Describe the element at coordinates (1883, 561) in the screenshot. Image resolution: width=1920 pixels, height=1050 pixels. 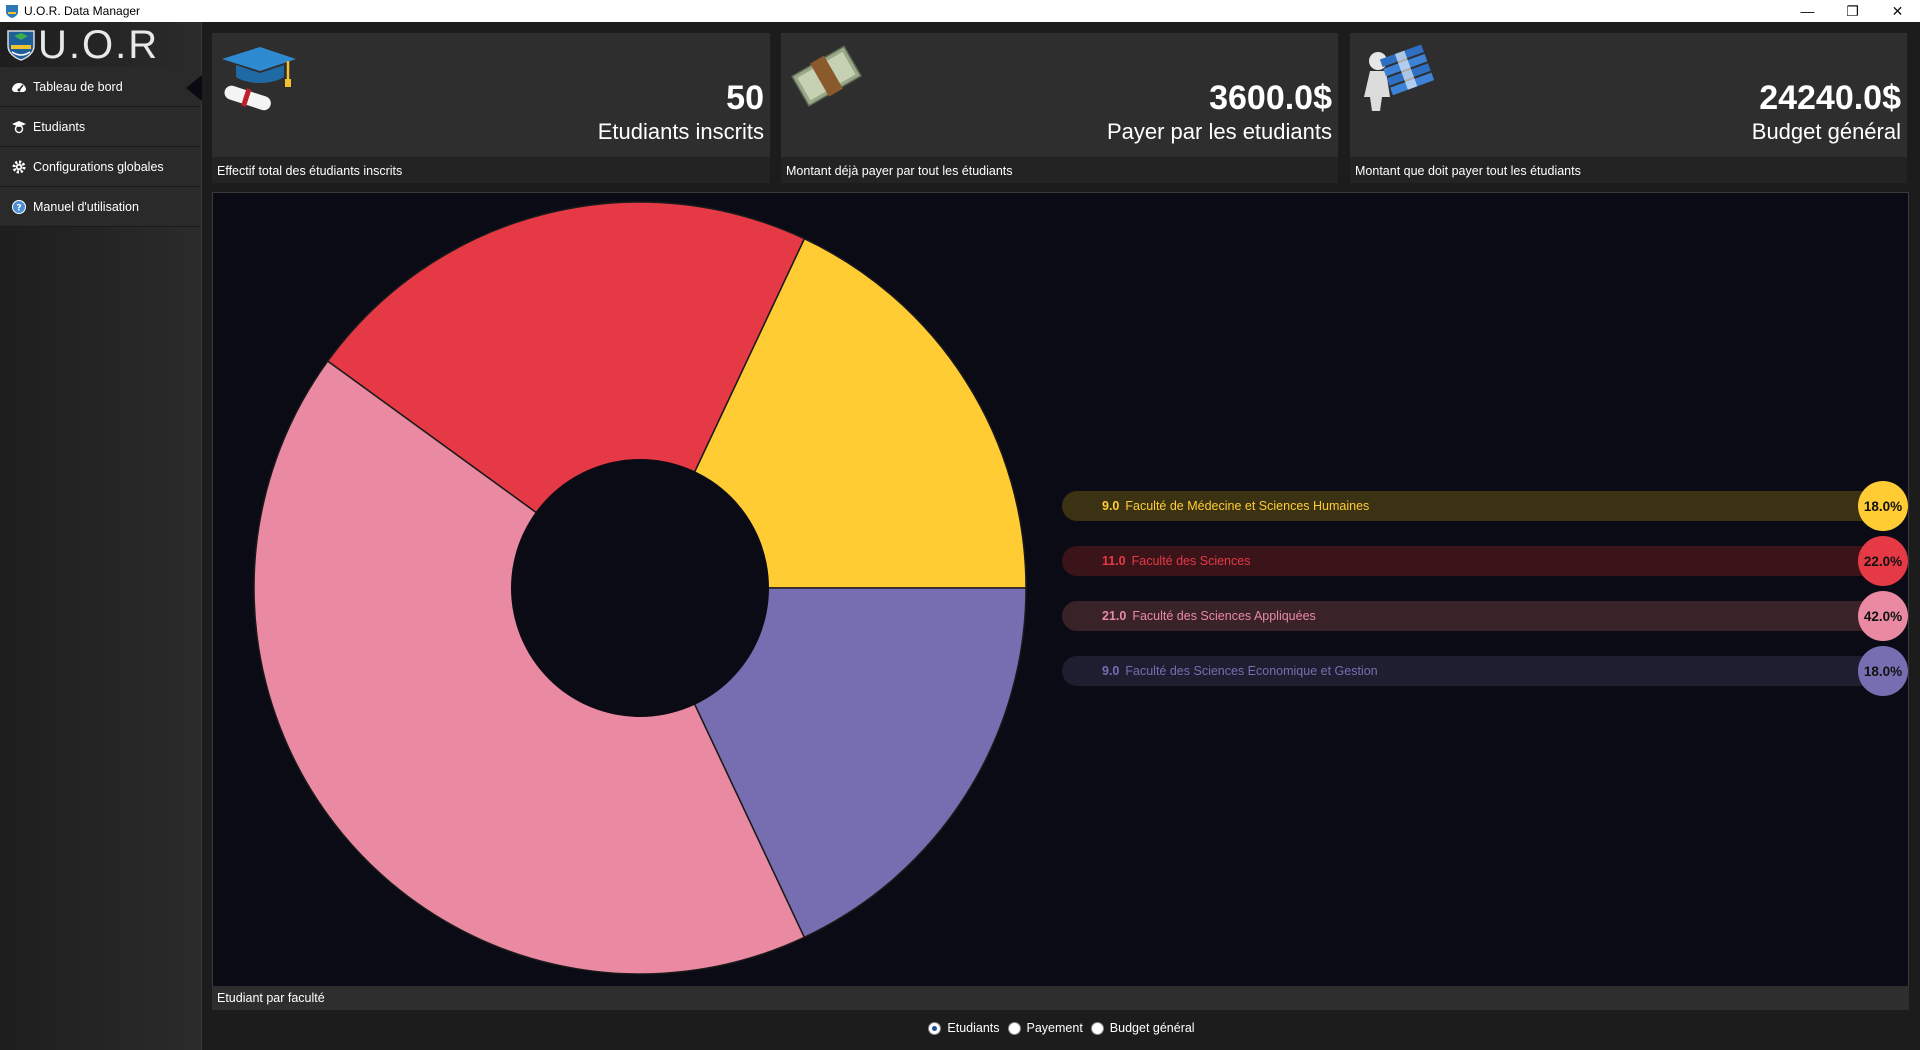
I see `legend-percent-badge: 22.0%` at that location.